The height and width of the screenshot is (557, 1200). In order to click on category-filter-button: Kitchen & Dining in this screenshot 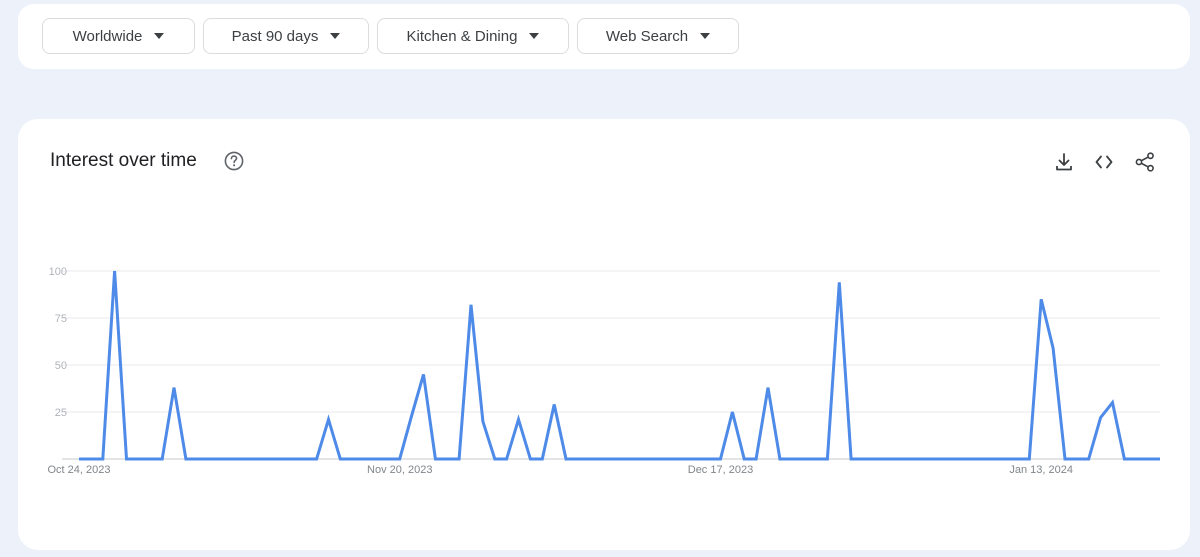, I will do `click(473, 36)`.